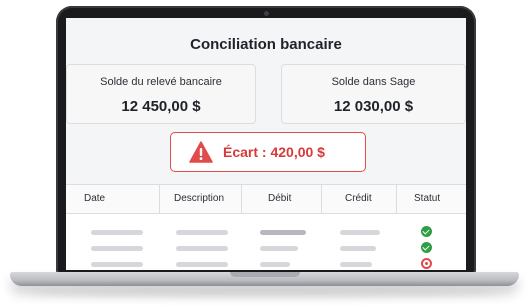 Image resolution: width=529 pixels, height=308 pixels. Describe the element at coordinates (94, 198) in the screenshot. I see `column-header-date: Date` at that location.